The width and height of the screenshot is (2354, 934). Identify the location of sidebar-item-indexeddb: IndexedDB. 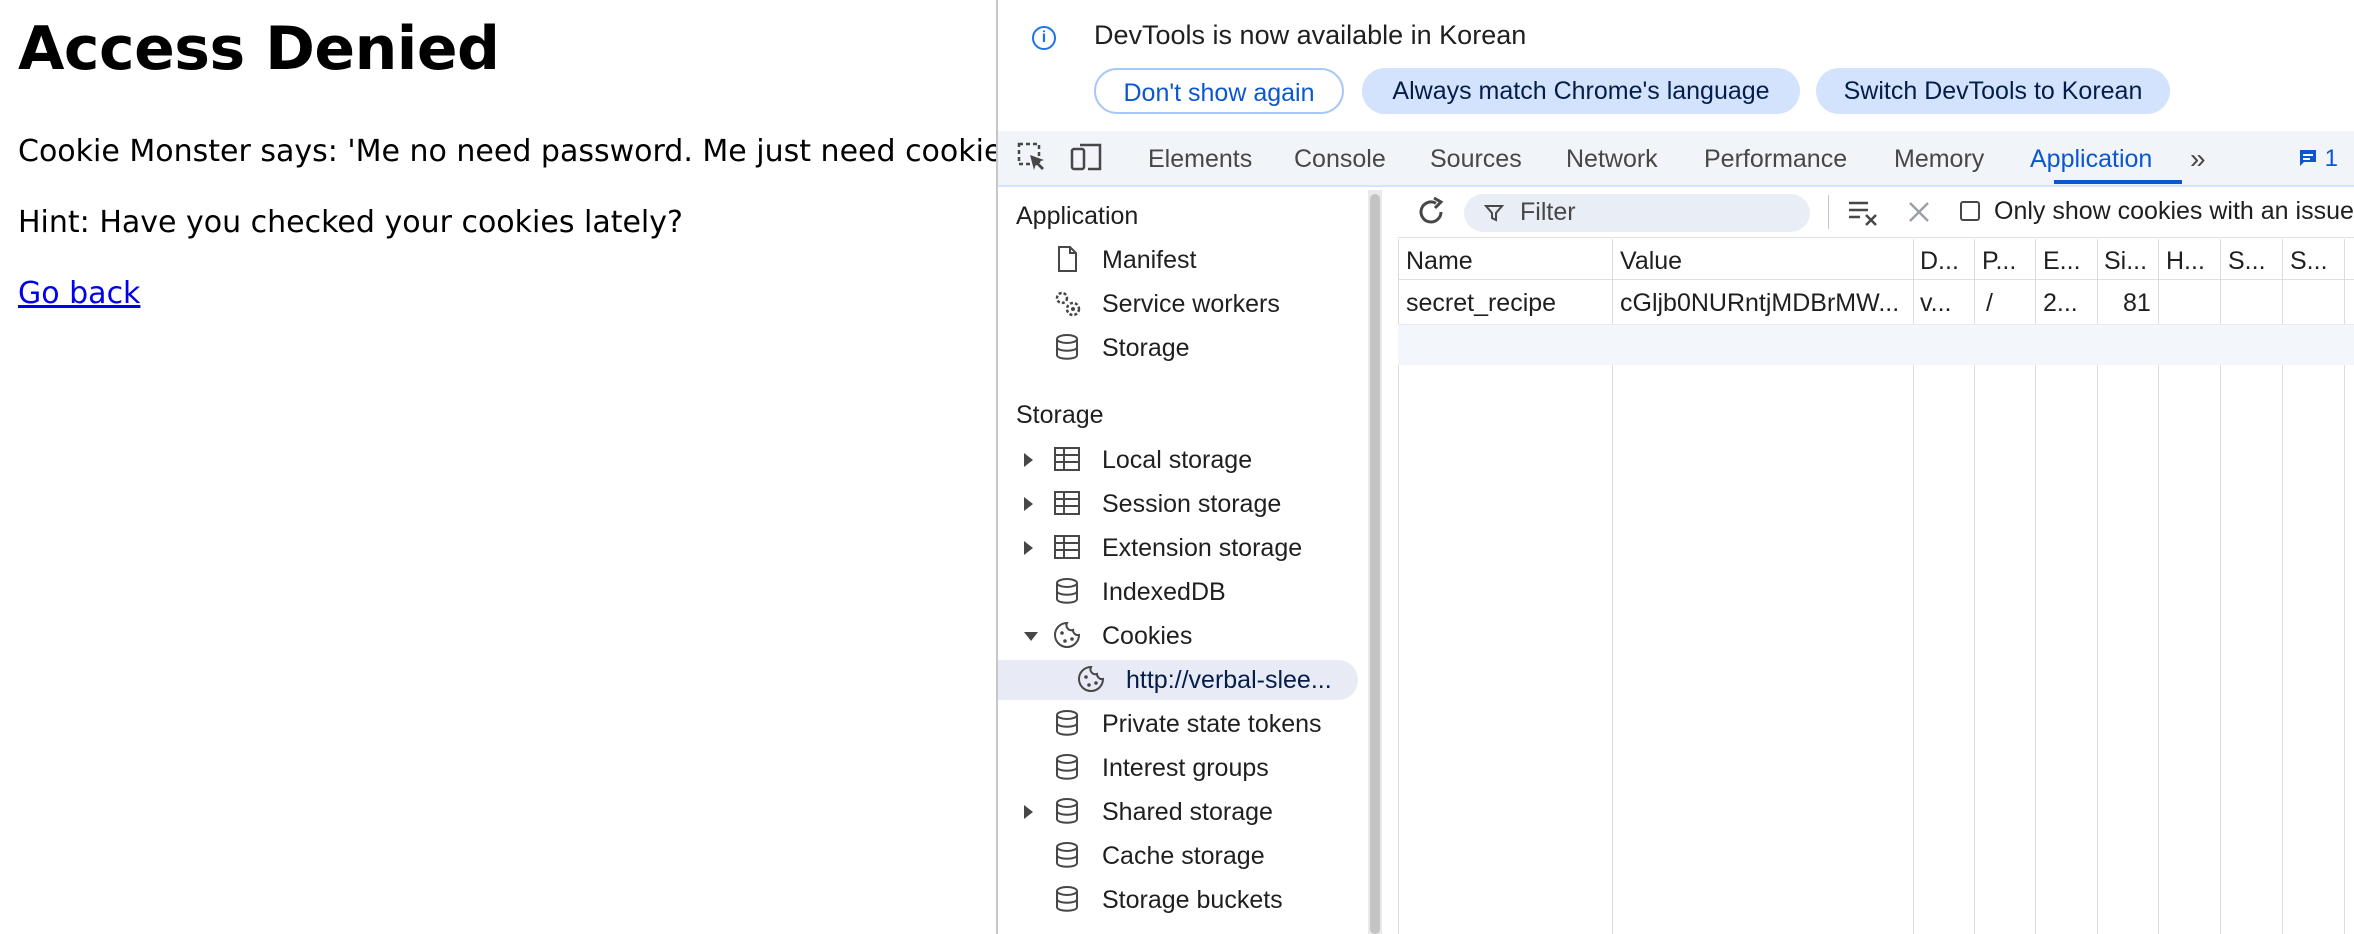
(1178, 592).